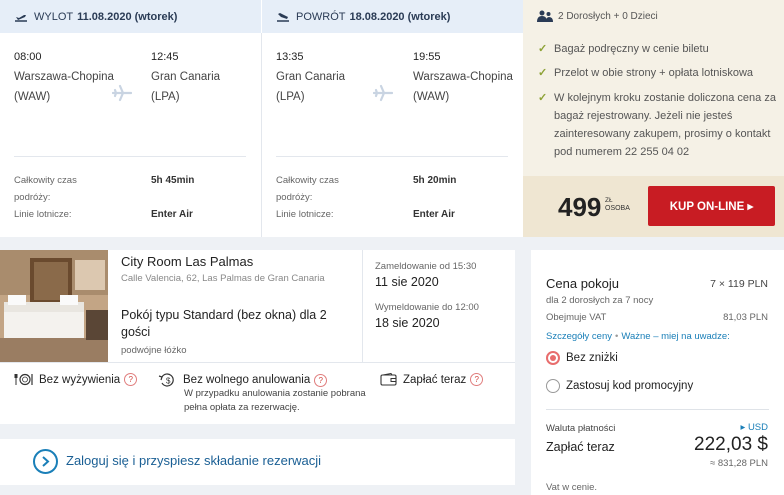 Image resolution: width=784 pixels, height=495 pixels. Describe the element at coordinates (617, 208) in the screenshot. I see `price-per: OSOBA` at that location.